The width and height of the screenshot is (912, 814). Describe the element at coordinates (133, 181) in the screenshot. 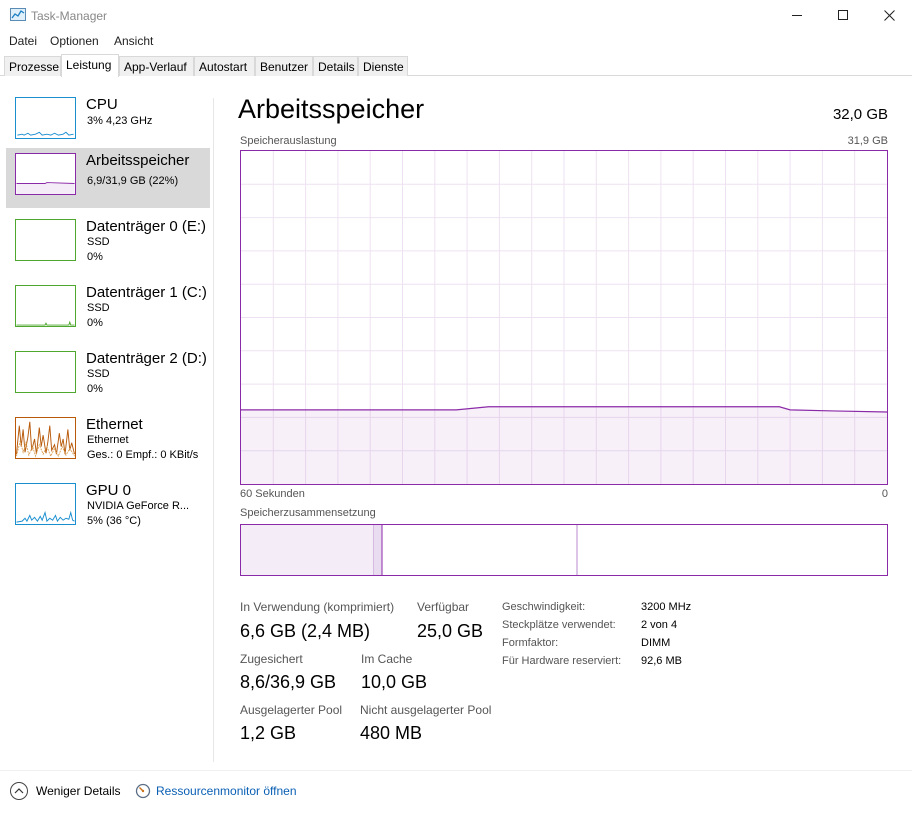

I see `sidebar-memory-usage: 6,9/31,9 GB (22%)` at that location.